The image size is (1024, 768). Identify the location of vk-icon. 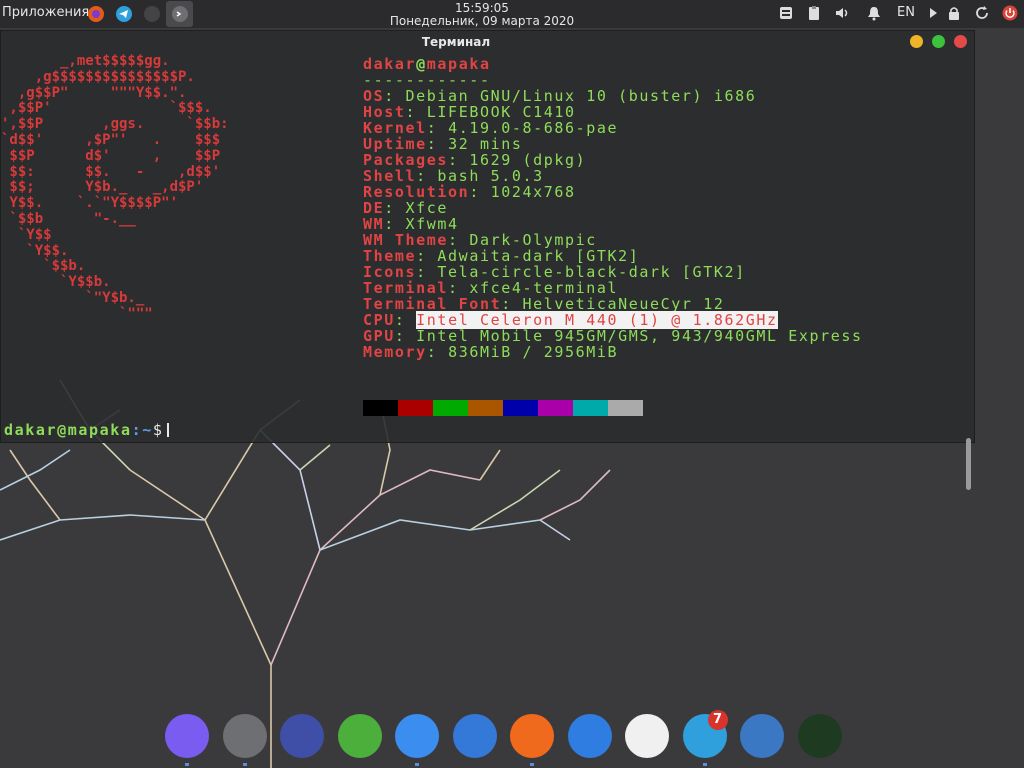
(762, 736).